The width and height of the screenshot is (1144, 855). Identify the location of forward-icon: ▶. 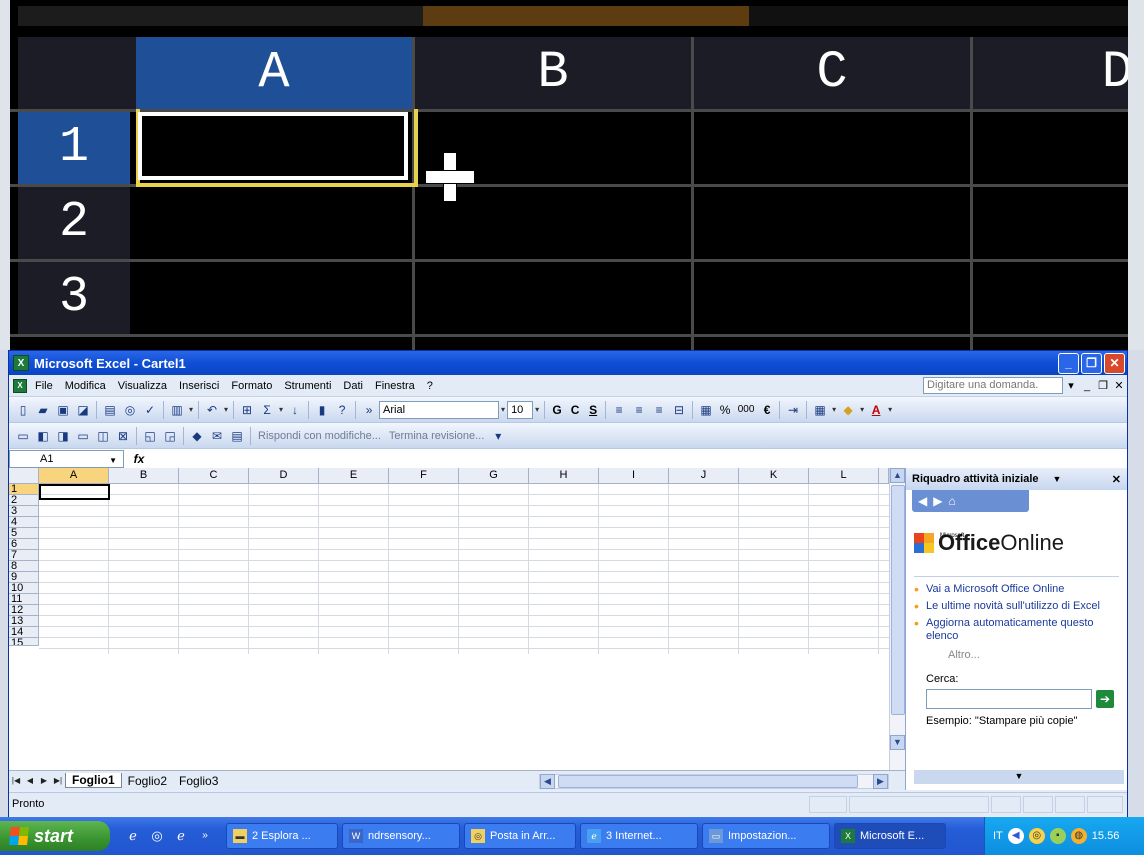
(937, 501).